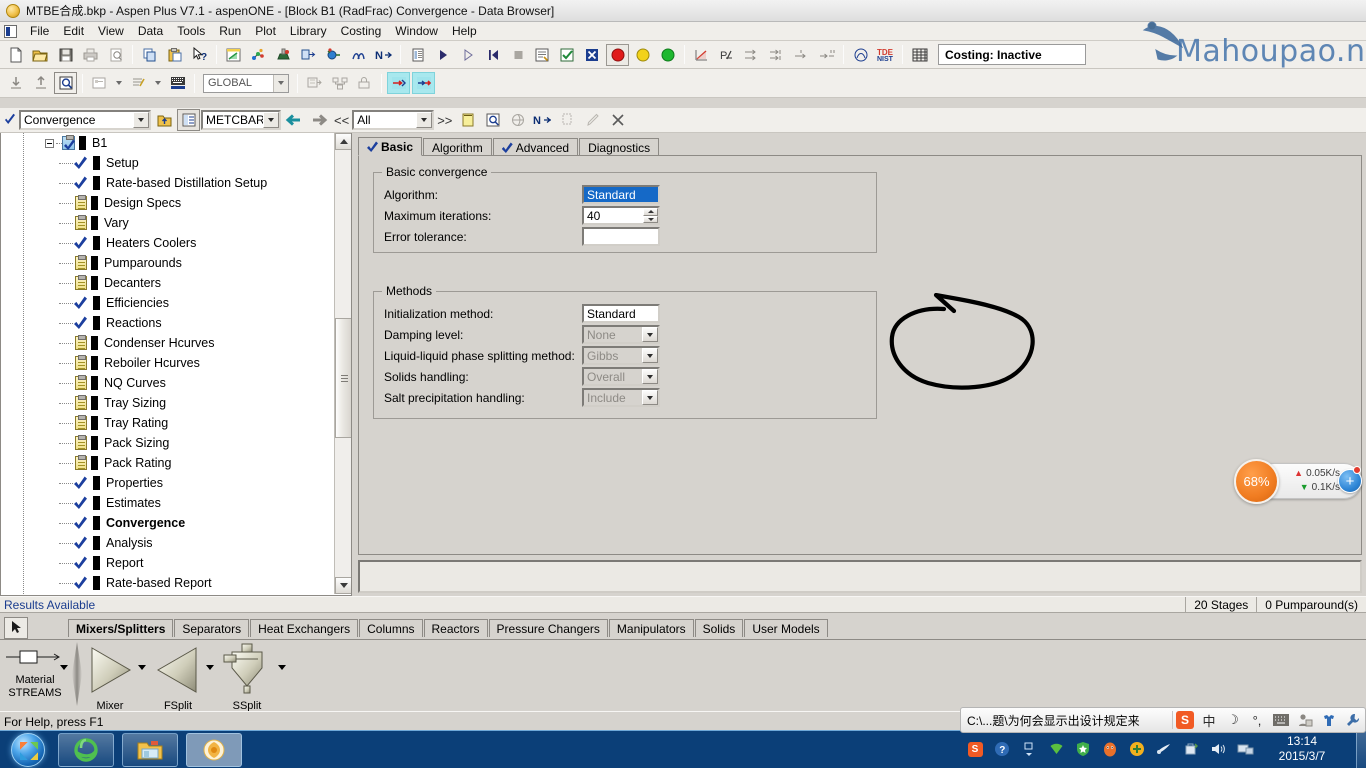  What do you see at coordinates (121, 628) in the screenshot?
I see `palette-tab-mixers-splitters: Mixers/Splitters` at bounding box center [121, 628].